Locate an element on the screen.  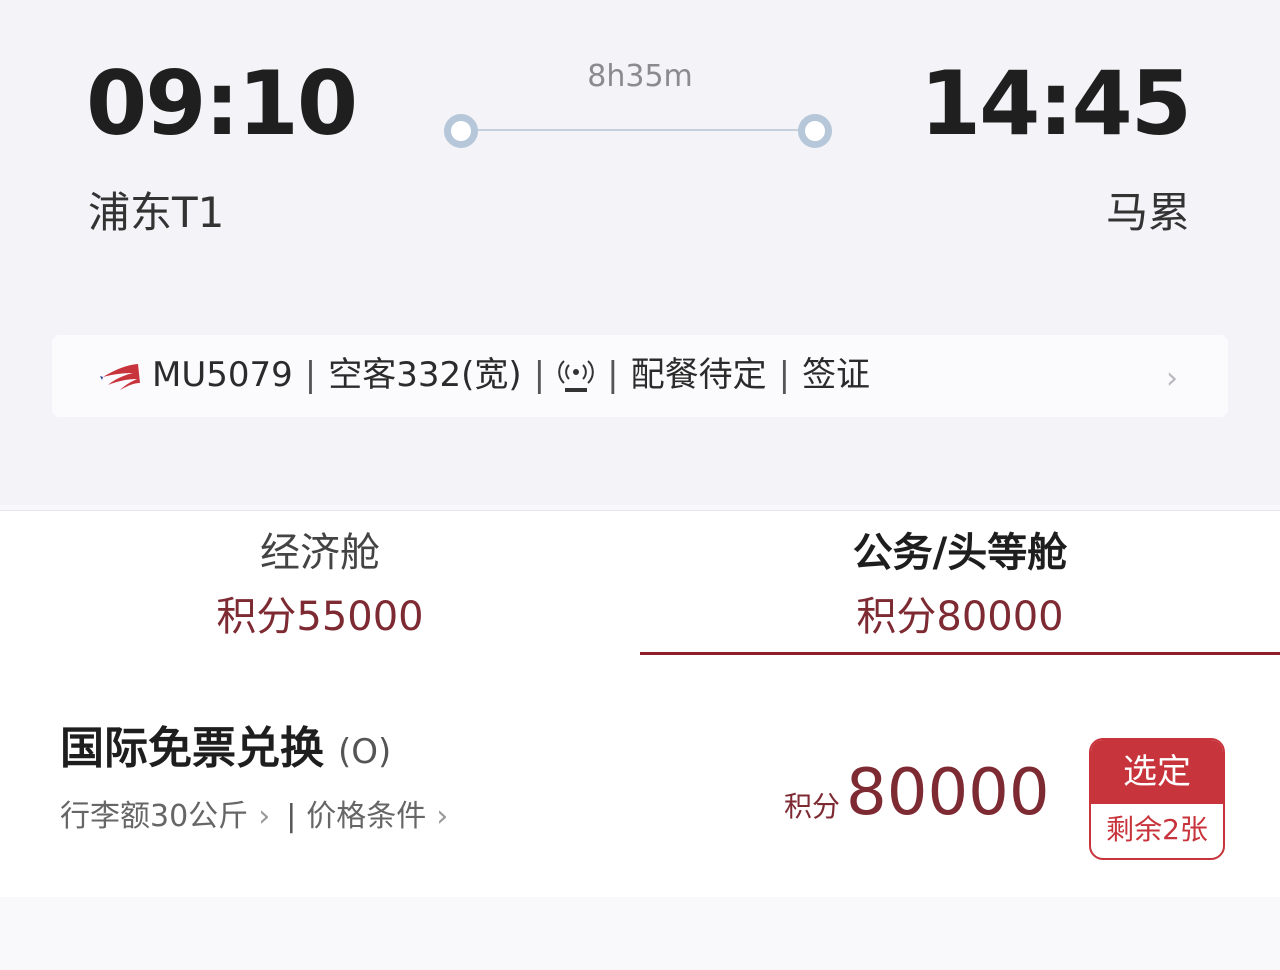
departure-airport: 浦东T1 is located at coordinates (156, 212).